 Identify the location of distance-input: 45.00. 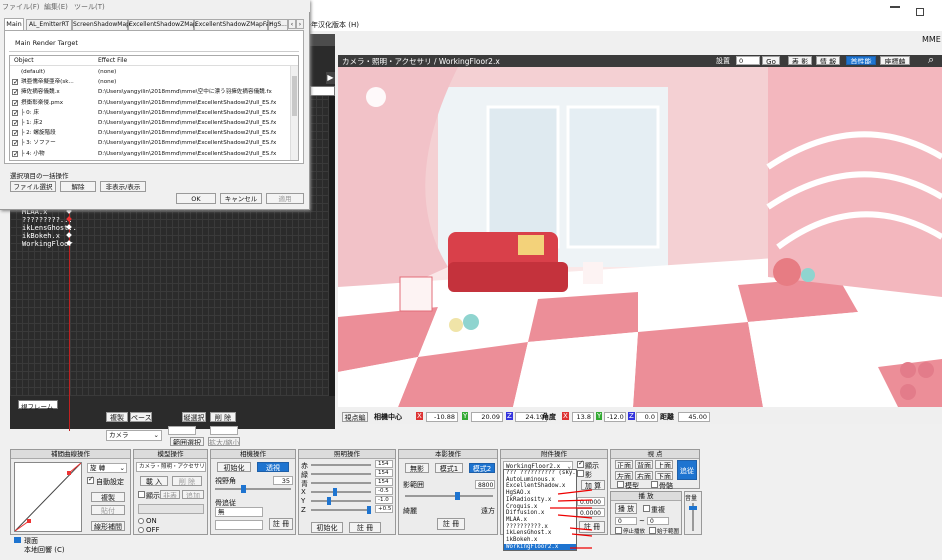
(694, 417).